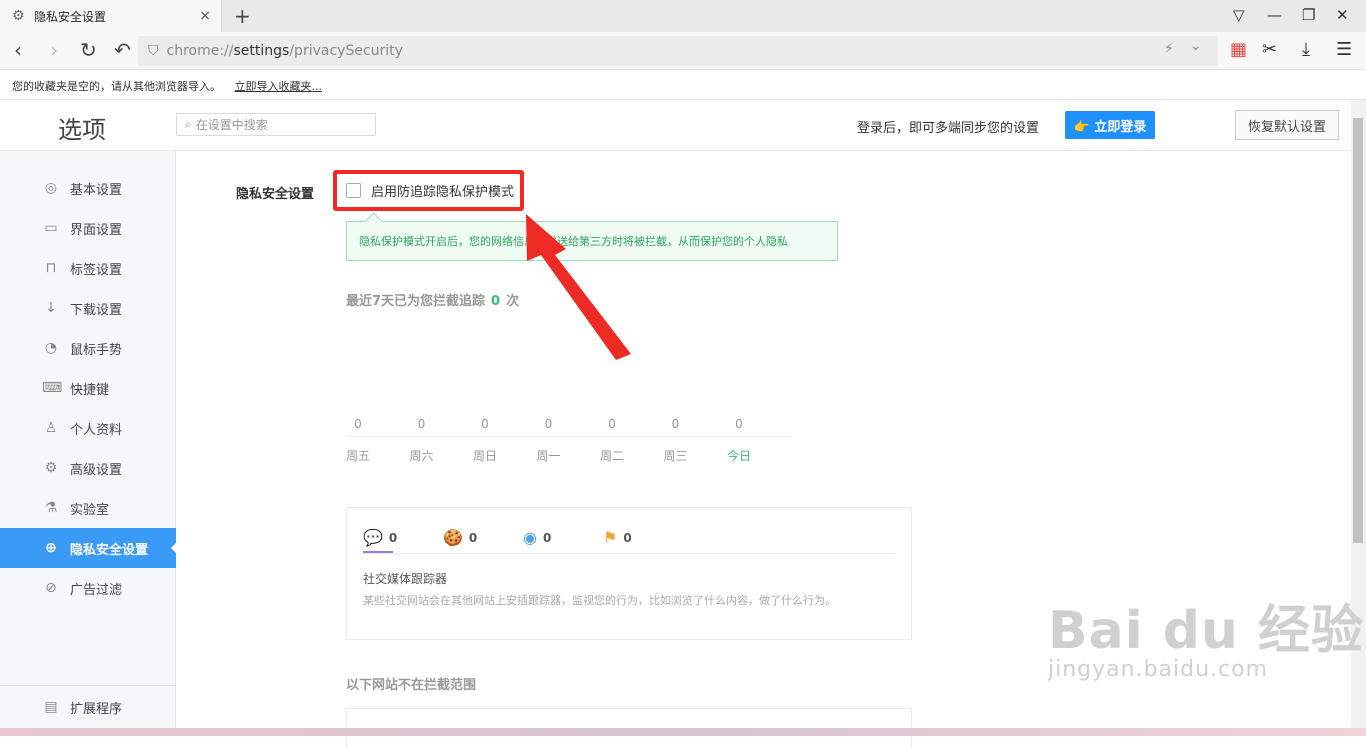 The image size is (1366, 748). Describe the element at coordinates (70, 16) in the screenshot. I see `tab-title: 隐私安全设置` at that location.